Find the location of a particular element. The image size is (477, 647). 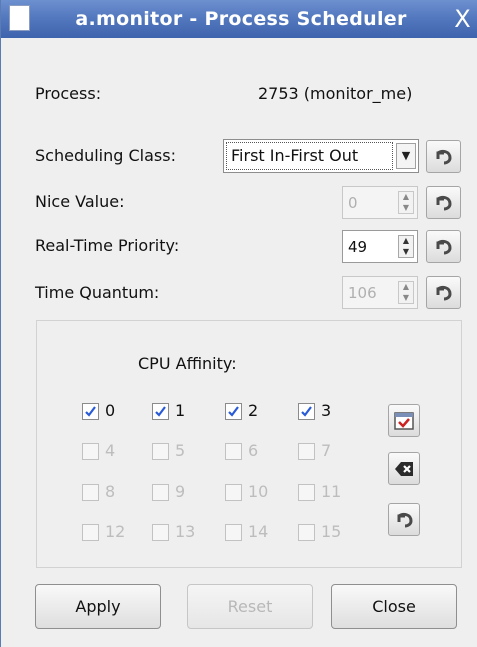

cpu-checkbox-label: 15 is located at coordinates (331, 531).